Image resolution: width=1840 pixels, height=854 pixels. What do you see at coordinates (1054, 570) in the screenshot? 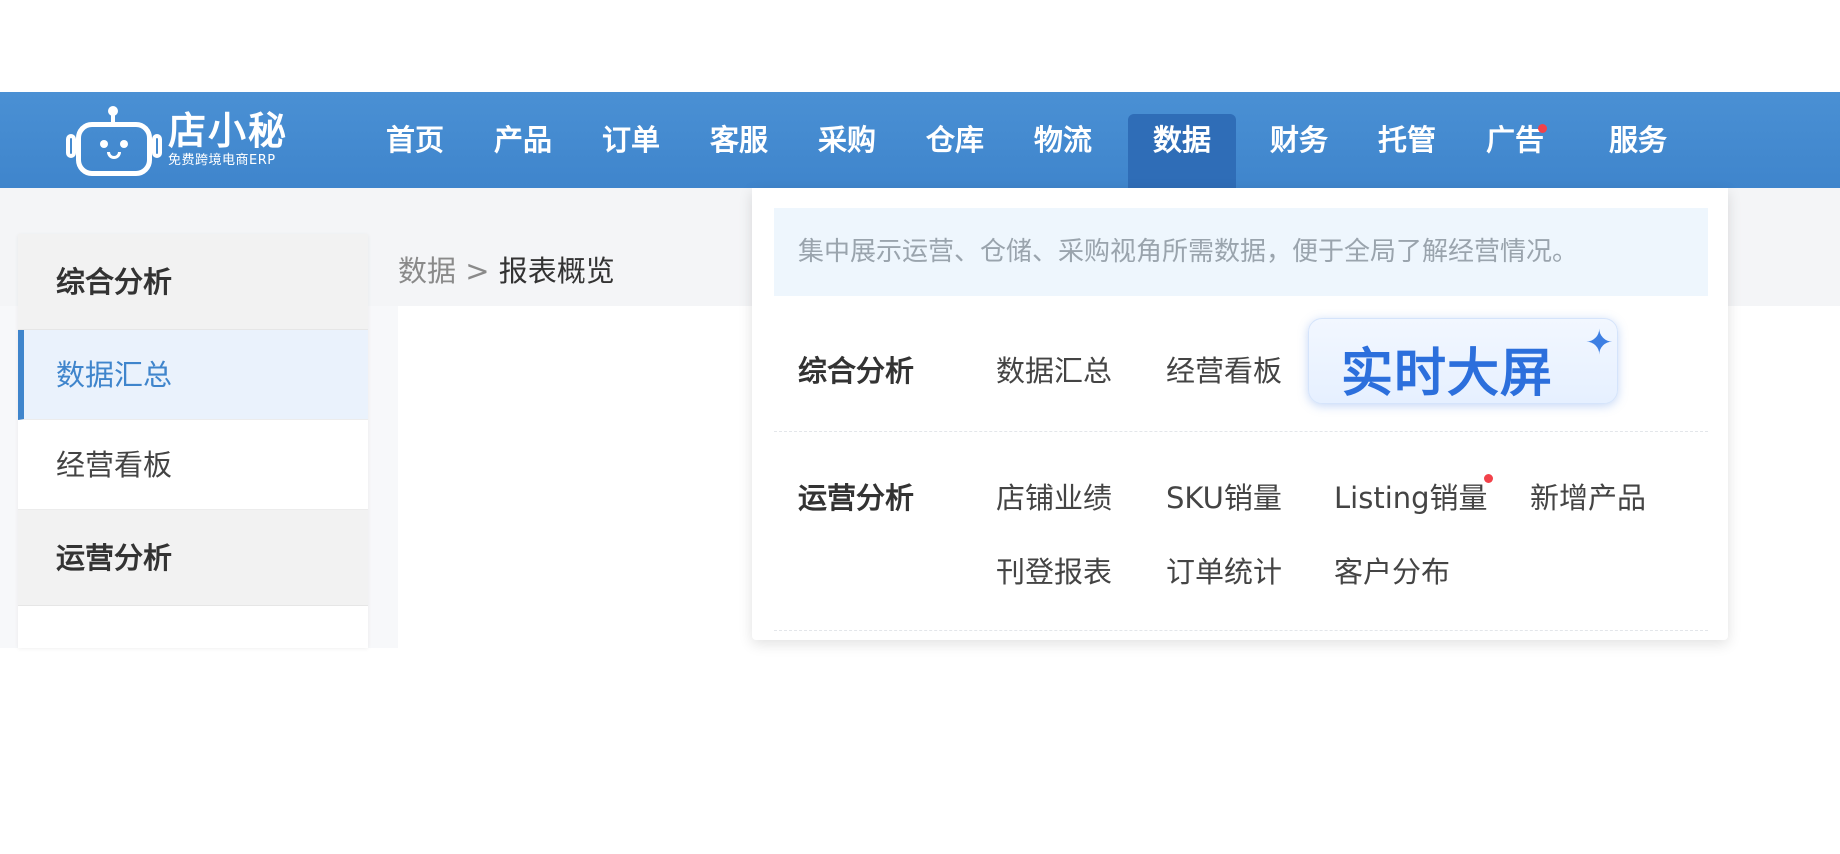
I see `dropdown-link-listing-report: 刊登报表` at bounding box center [1054, 570].